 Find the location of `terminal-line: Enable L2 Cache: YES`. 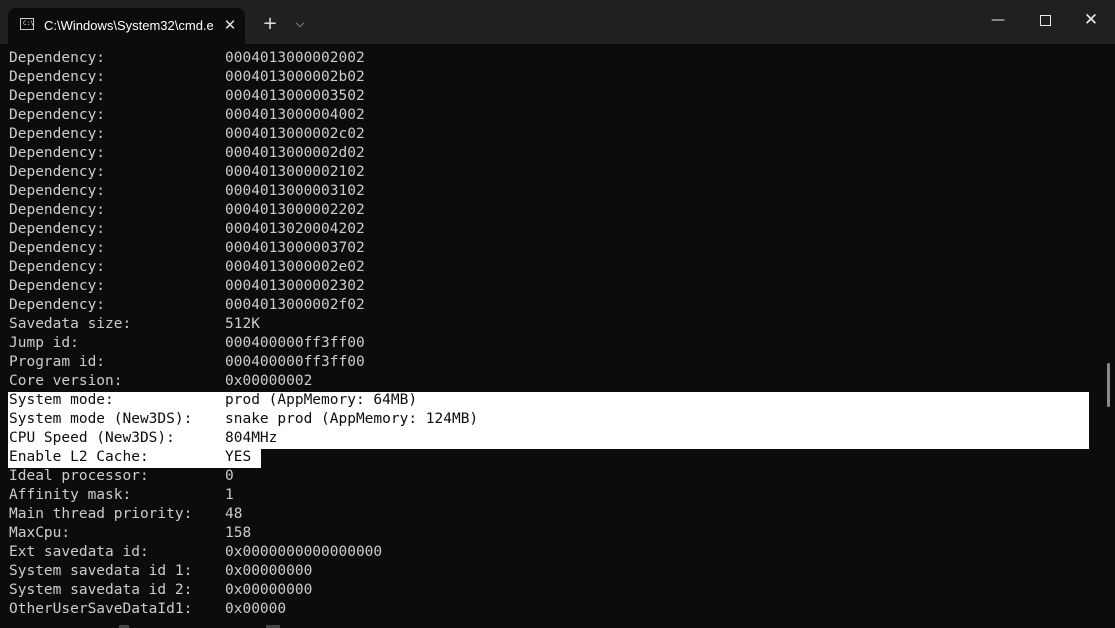

terminal-line: Enable L2 Cache: YES is located at coordinates (550, 457).